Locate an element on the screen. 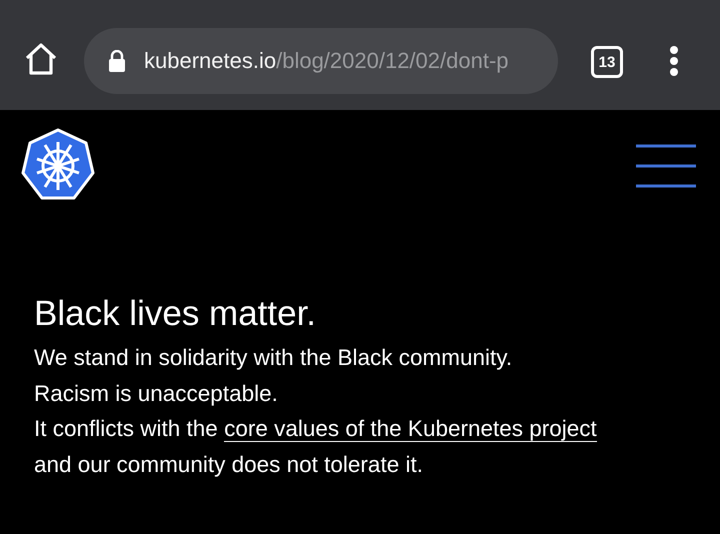 The width and height of the screenshot is (720, 534). more-options-icon is located at coordinates (674, 61).